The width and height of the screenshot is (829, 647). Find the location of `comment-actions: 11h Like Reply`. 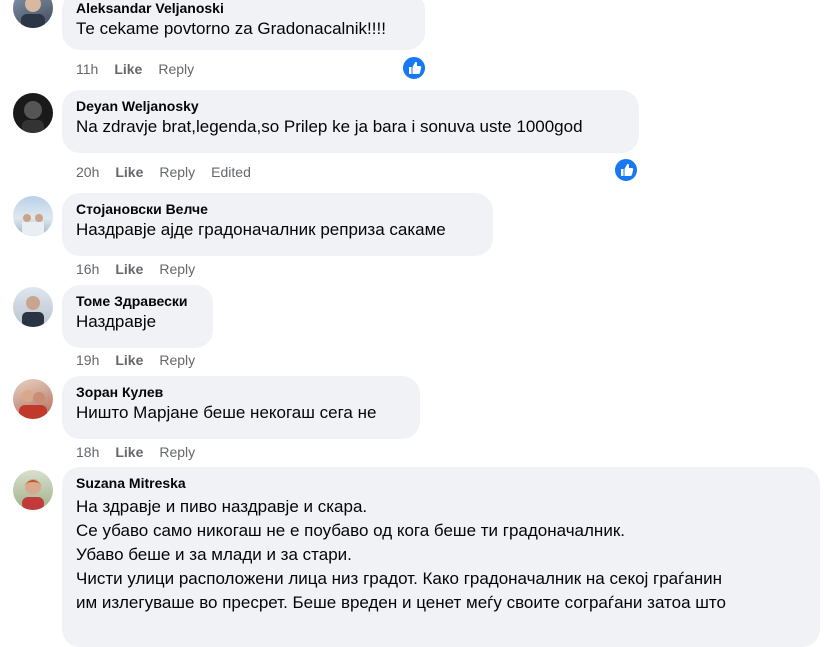

comment-actions: 11h Like Reply is located at coordinates (143, 69).